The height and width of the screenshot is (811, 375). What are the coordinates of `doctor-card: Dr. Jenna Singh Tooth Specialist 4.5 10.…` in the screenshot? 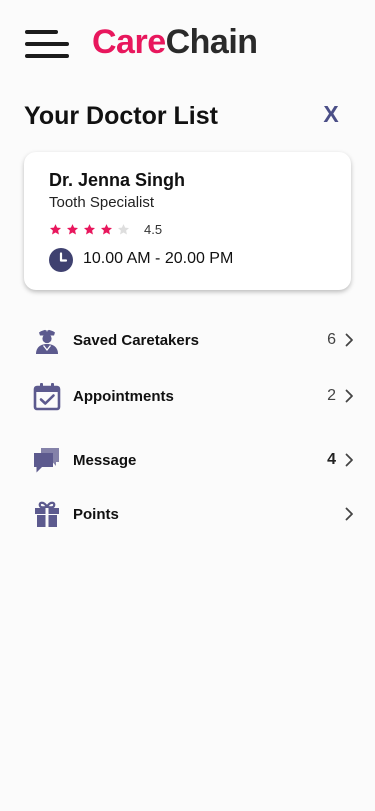 It's located at (187, 221).